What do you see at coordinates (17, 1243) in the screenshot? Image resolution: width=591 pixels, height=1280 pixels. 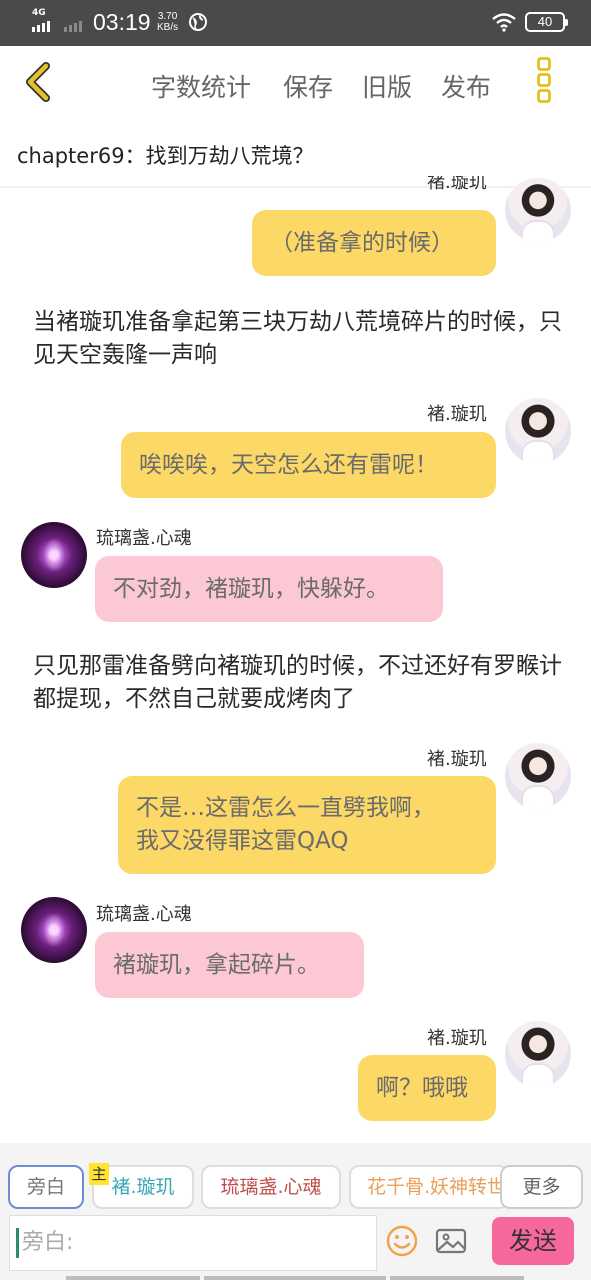 I see `text-caret` at bounding box center [17, 1243].